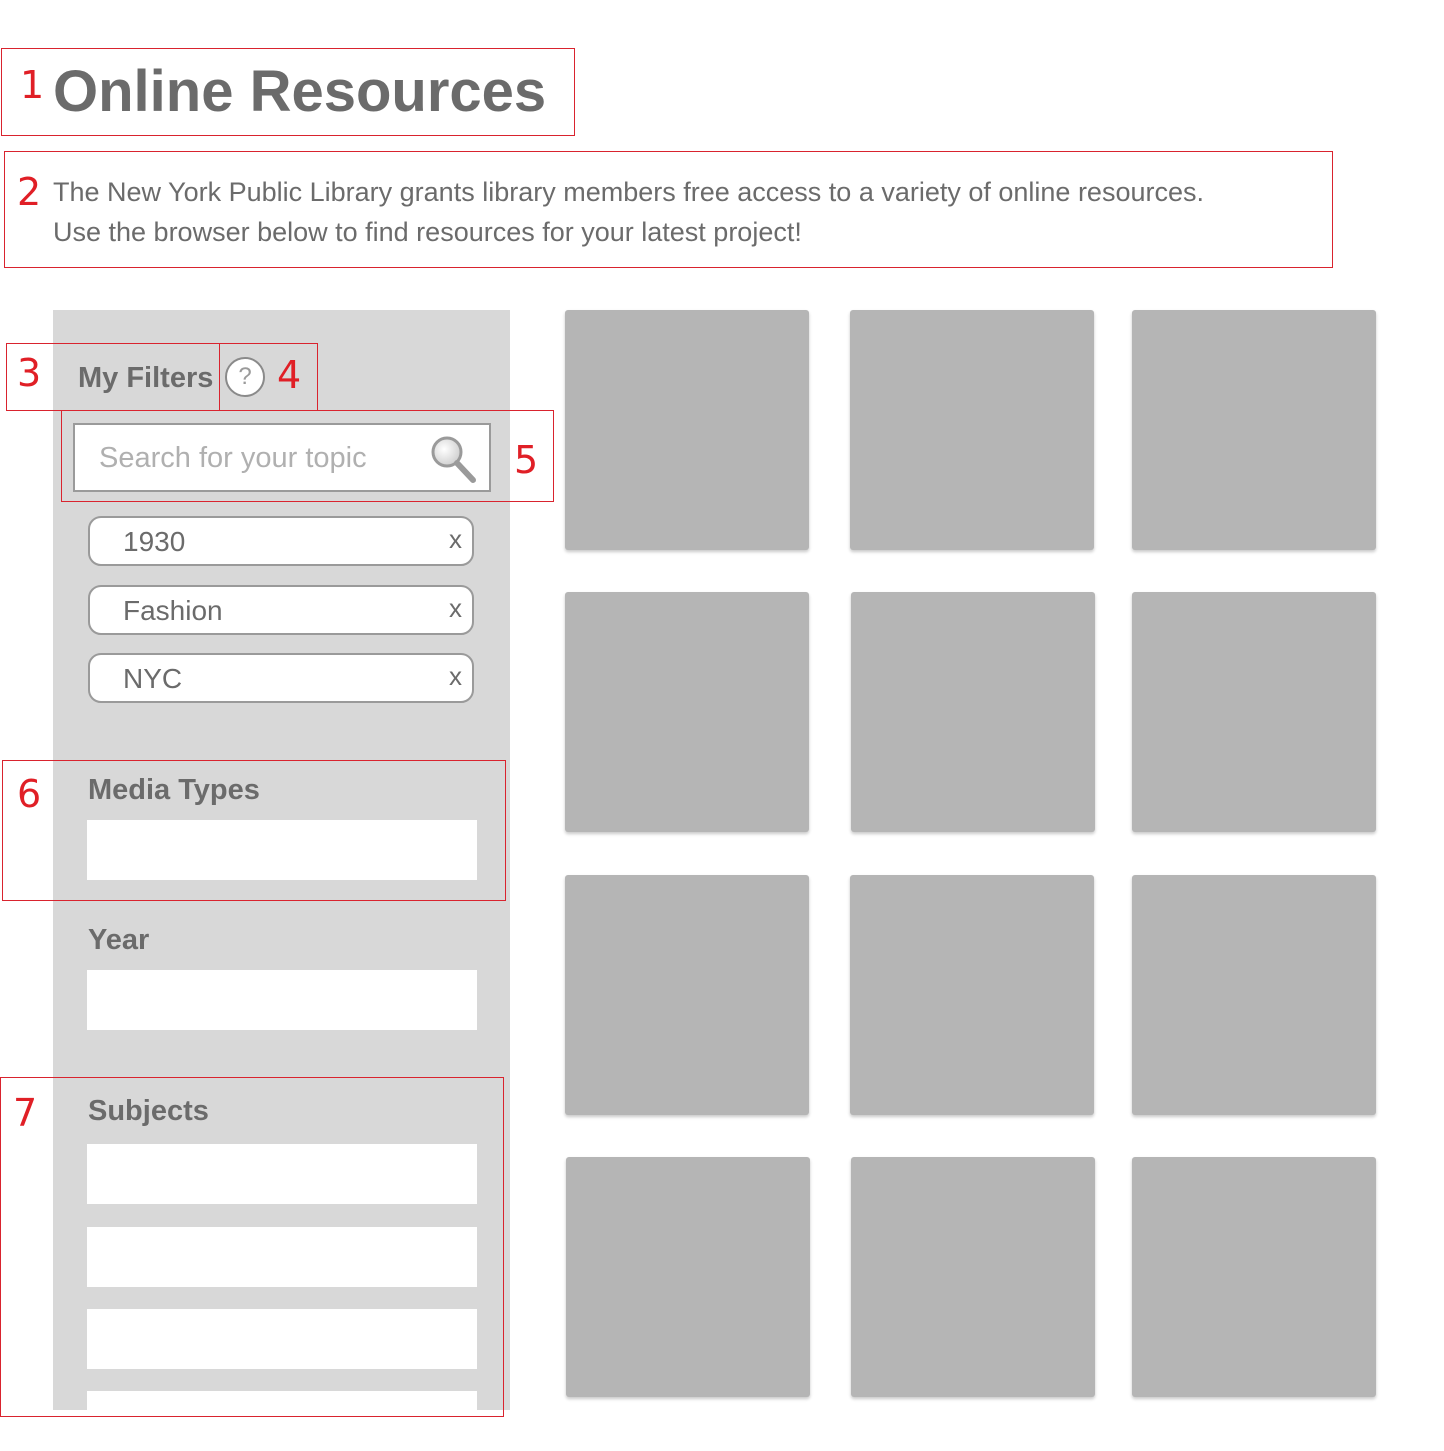 The image size is (1444, 1451). What do you see at coordinates (153, 678) in the screenshot?
I see `filter-chip-label: NYC` at bounding box center [153, 678].